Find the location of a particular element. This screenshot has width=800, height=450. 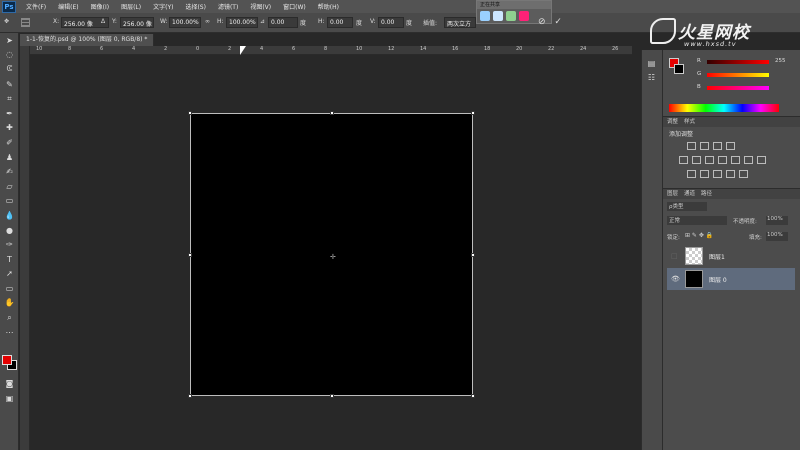

brush-tool-icon: ✐ is located at coordinates (9, 142).